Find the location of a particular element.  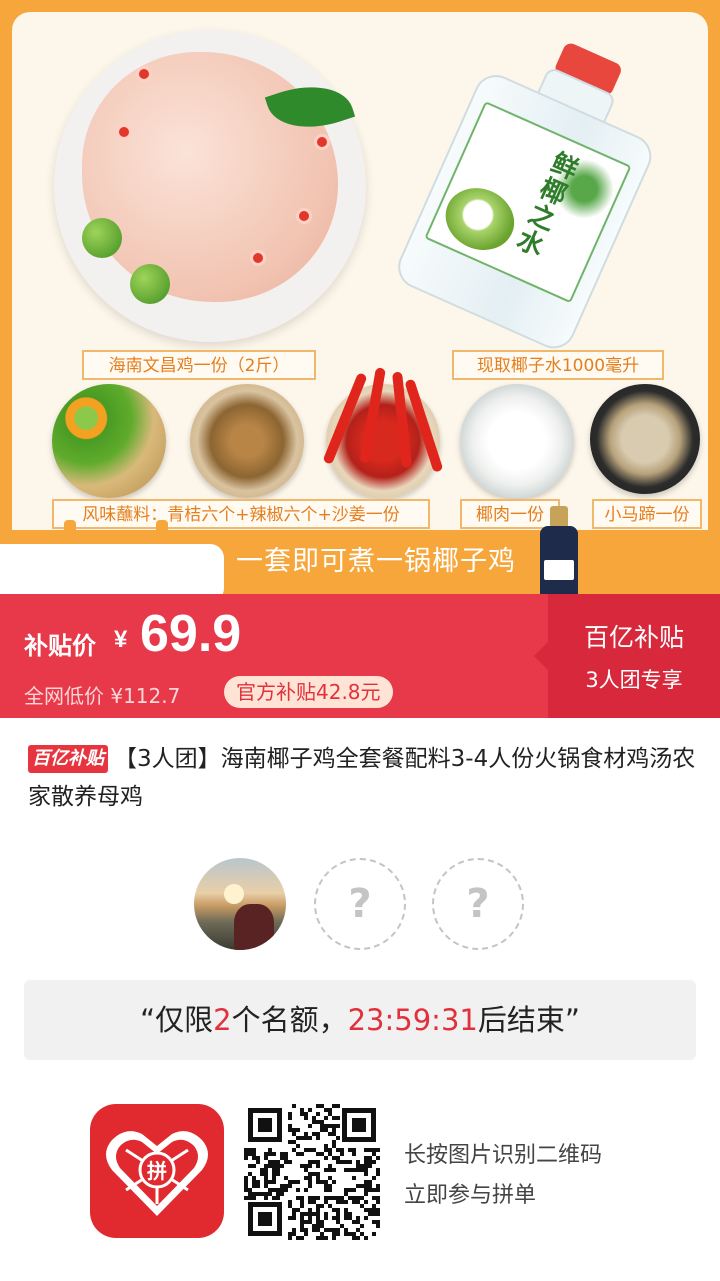

slogan-text: 一套即可煮一锅椰子鸡 is located at coordinates (376, 561).